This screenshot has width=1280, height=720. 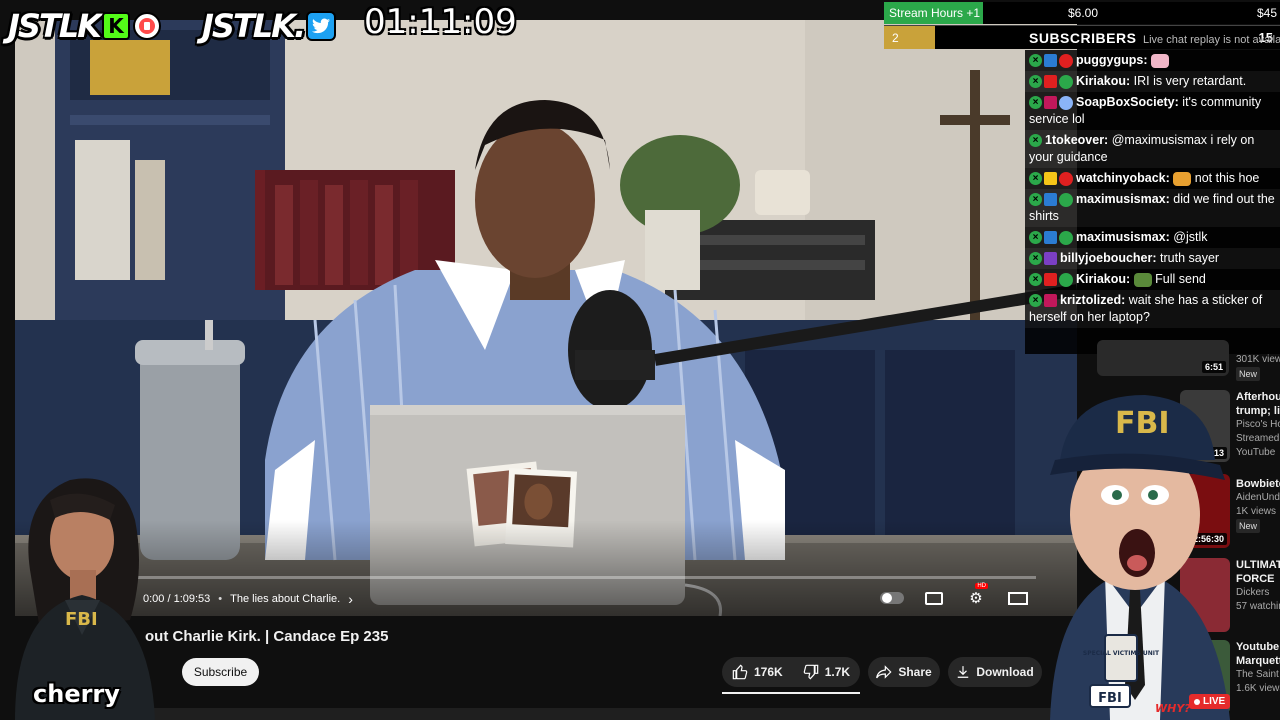 What do you see at coordinates (810, 672) in the screenshot?
I see `thumbs-down-icon` at bounding box center [810, 672].